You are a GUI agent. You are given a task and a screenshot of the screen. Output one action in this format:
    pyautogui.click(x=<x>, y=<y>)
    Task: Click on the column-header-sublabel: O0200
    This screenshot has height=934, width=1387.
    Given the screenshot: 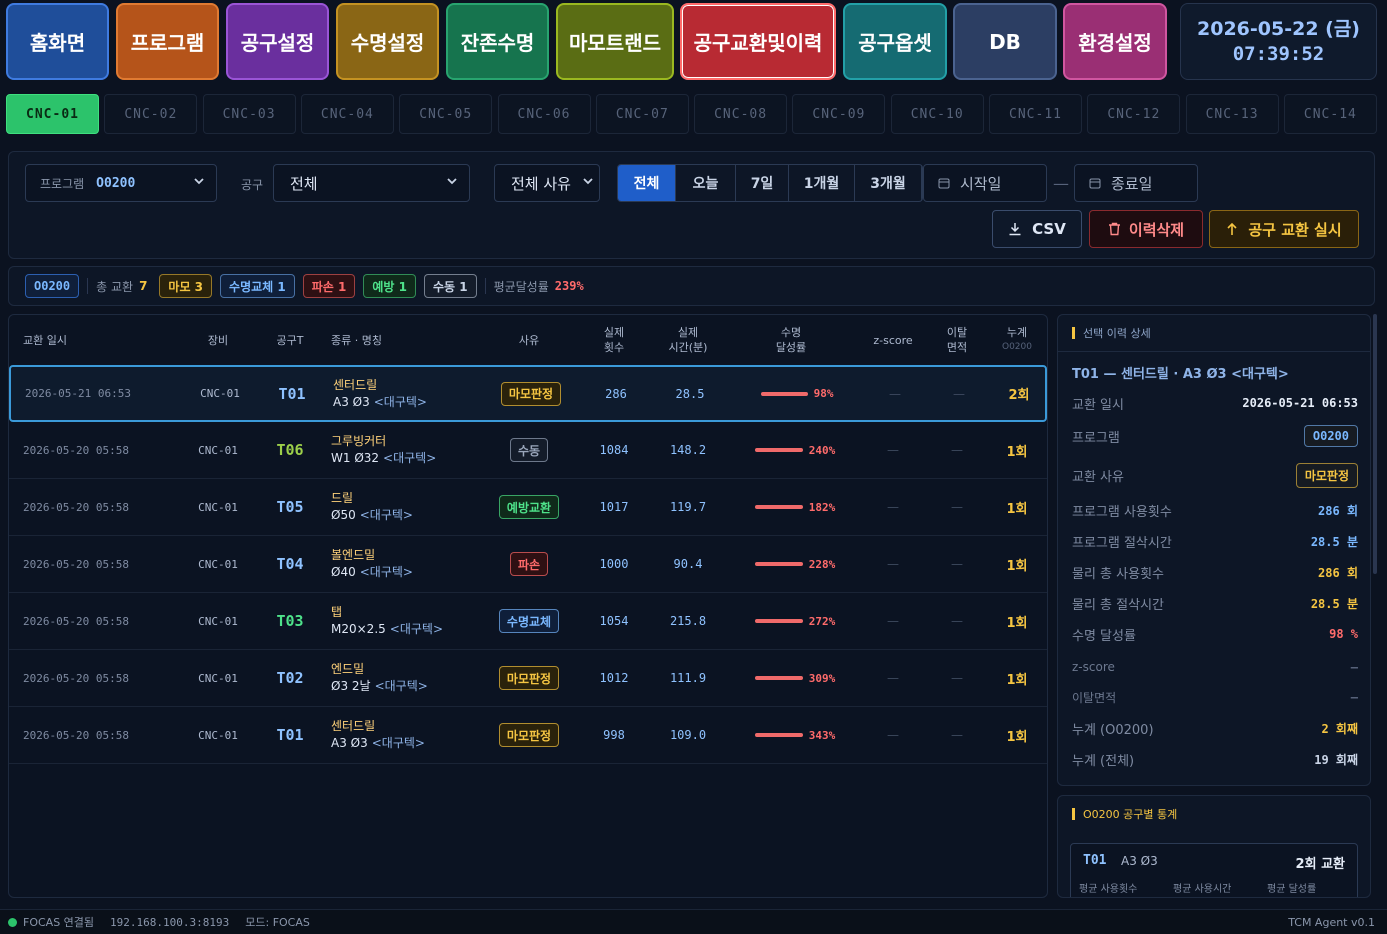 What is the action you would take?
    pyautogui.click(x=1017, y=347)
    